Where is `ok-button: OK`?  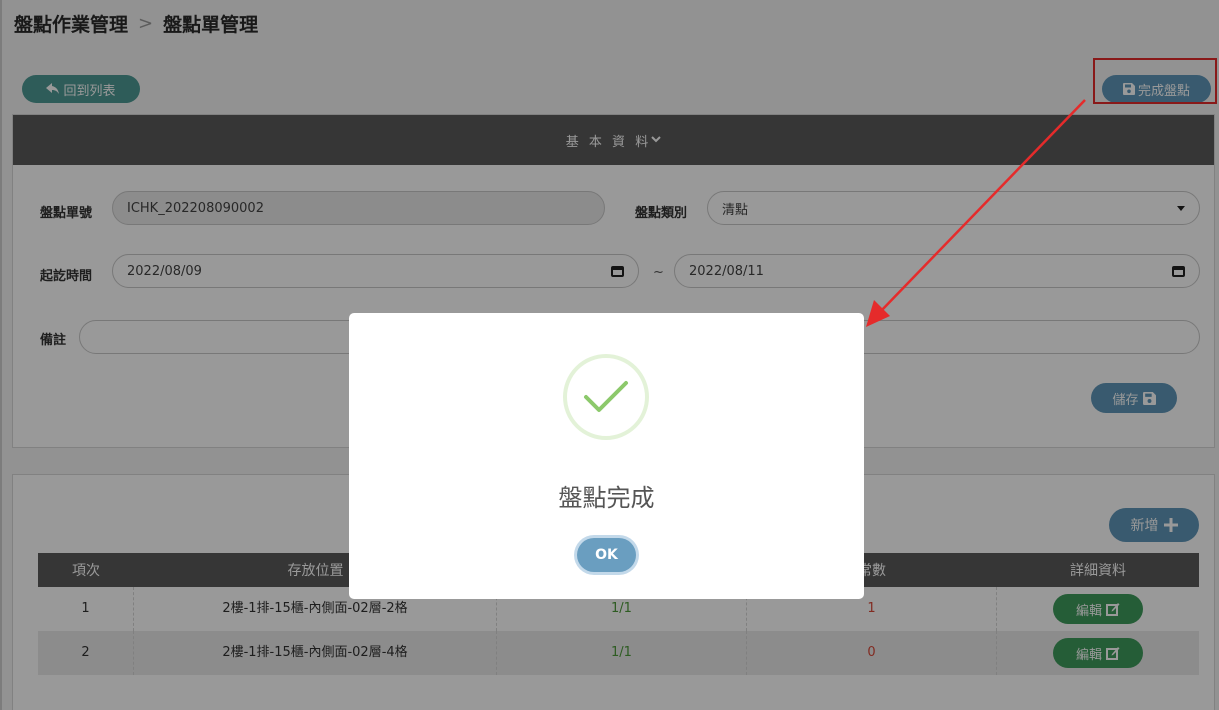 ok-button: OK is located at coordinates (606, 555).